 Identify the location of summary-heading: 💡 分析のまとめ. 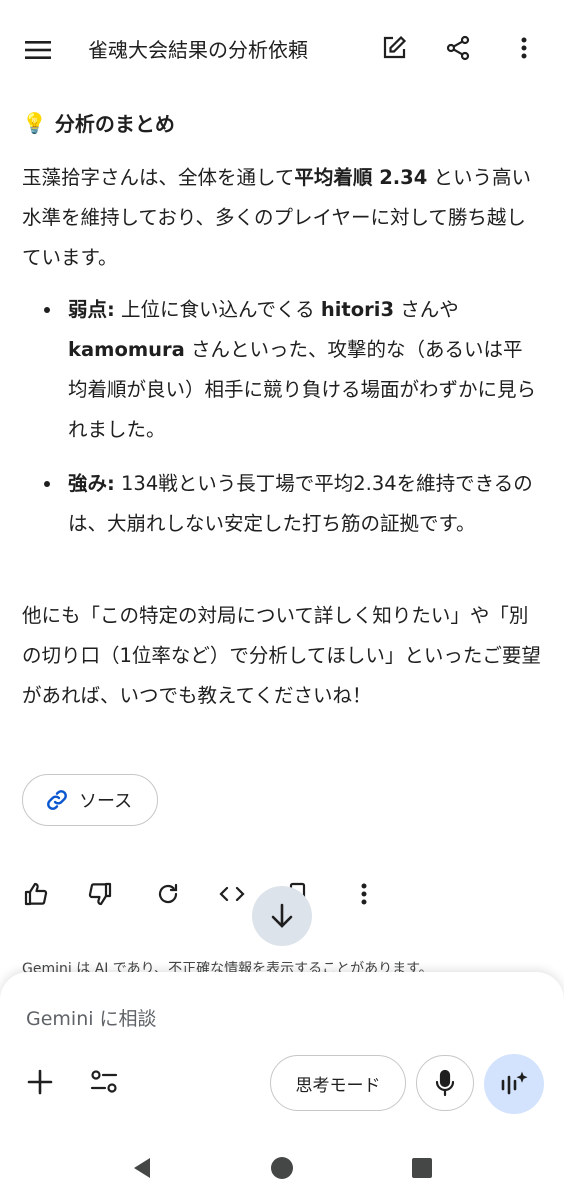
(98, 122).